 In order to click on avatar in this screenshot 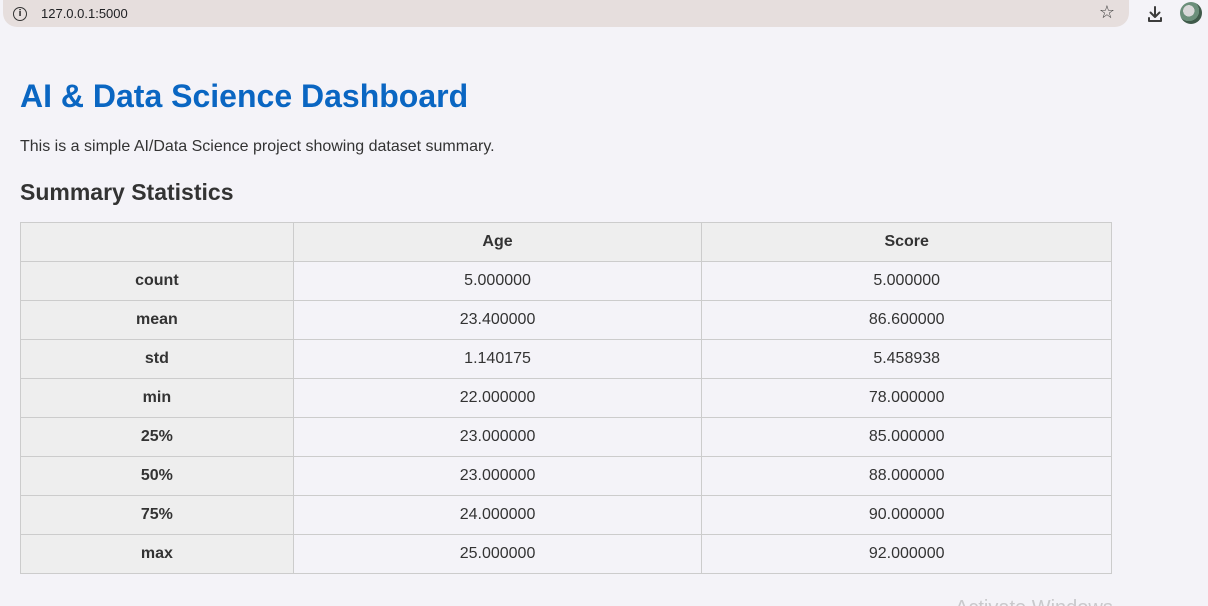, I will do `click(1191, 13)`.